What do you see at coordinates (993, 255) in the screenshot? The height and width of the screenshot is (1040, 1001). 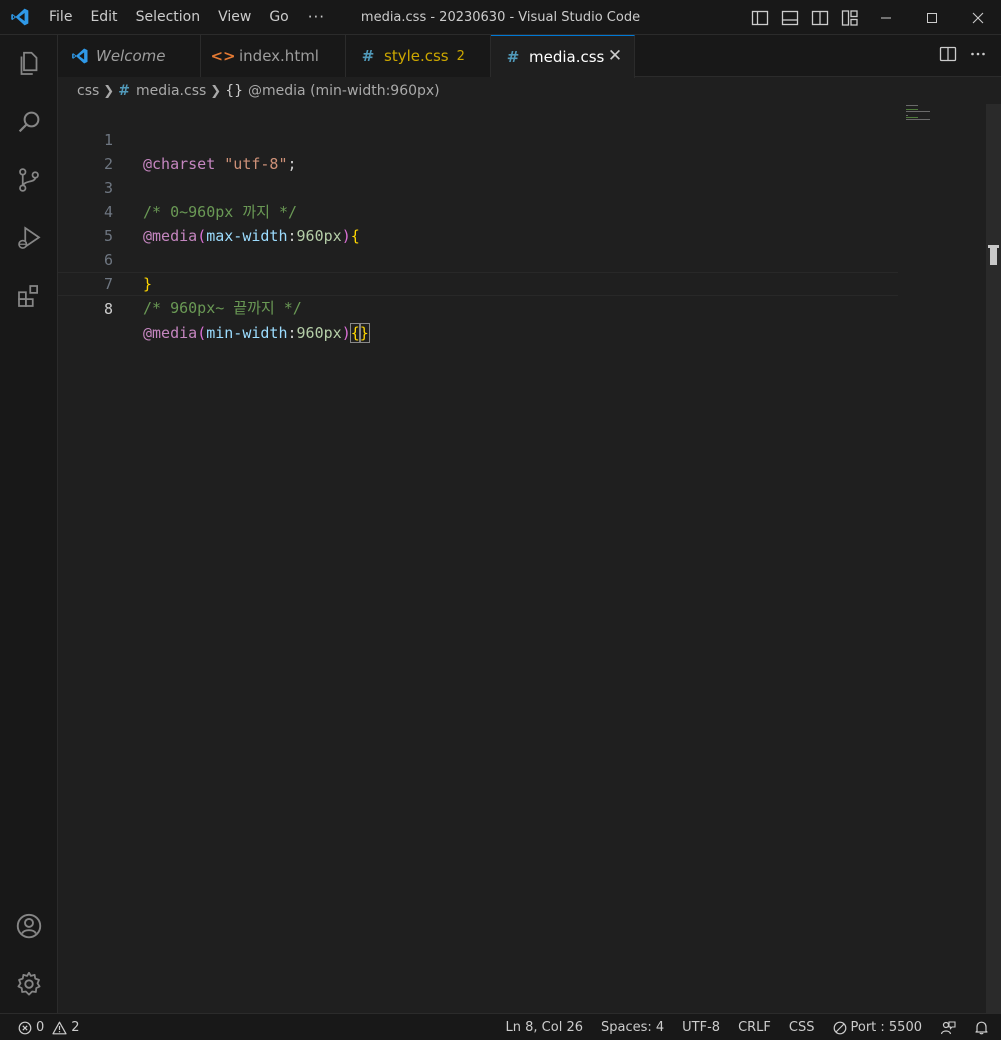 I see `cursor-position-marker` at bounding box center [993, 255].